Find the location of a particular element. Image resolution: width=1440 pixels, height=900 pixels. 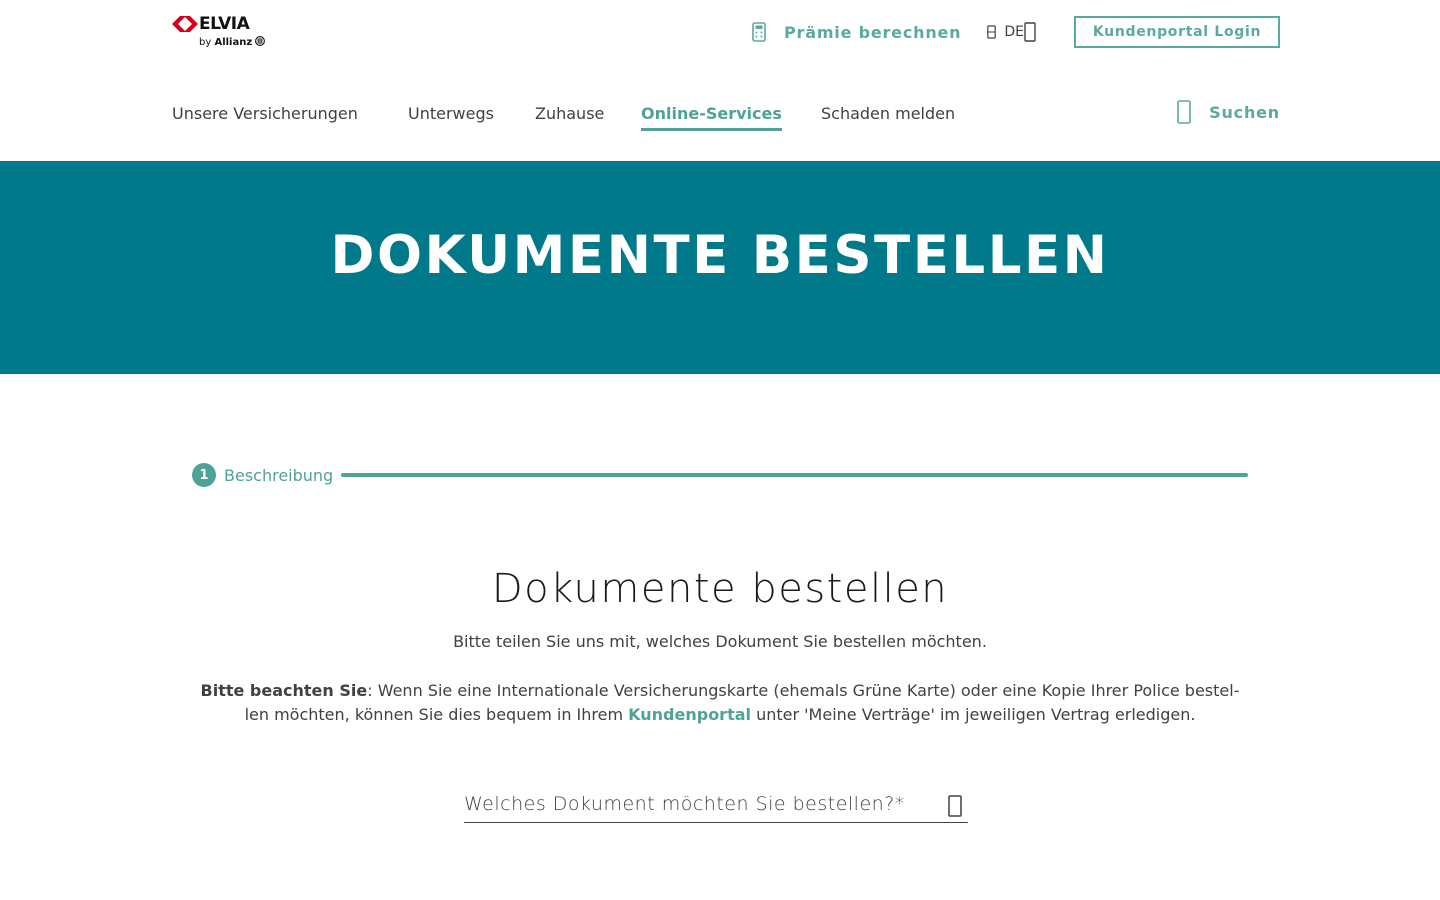

premium-calculator-link: Prämie berechnen is located at coordinates (856, 32).